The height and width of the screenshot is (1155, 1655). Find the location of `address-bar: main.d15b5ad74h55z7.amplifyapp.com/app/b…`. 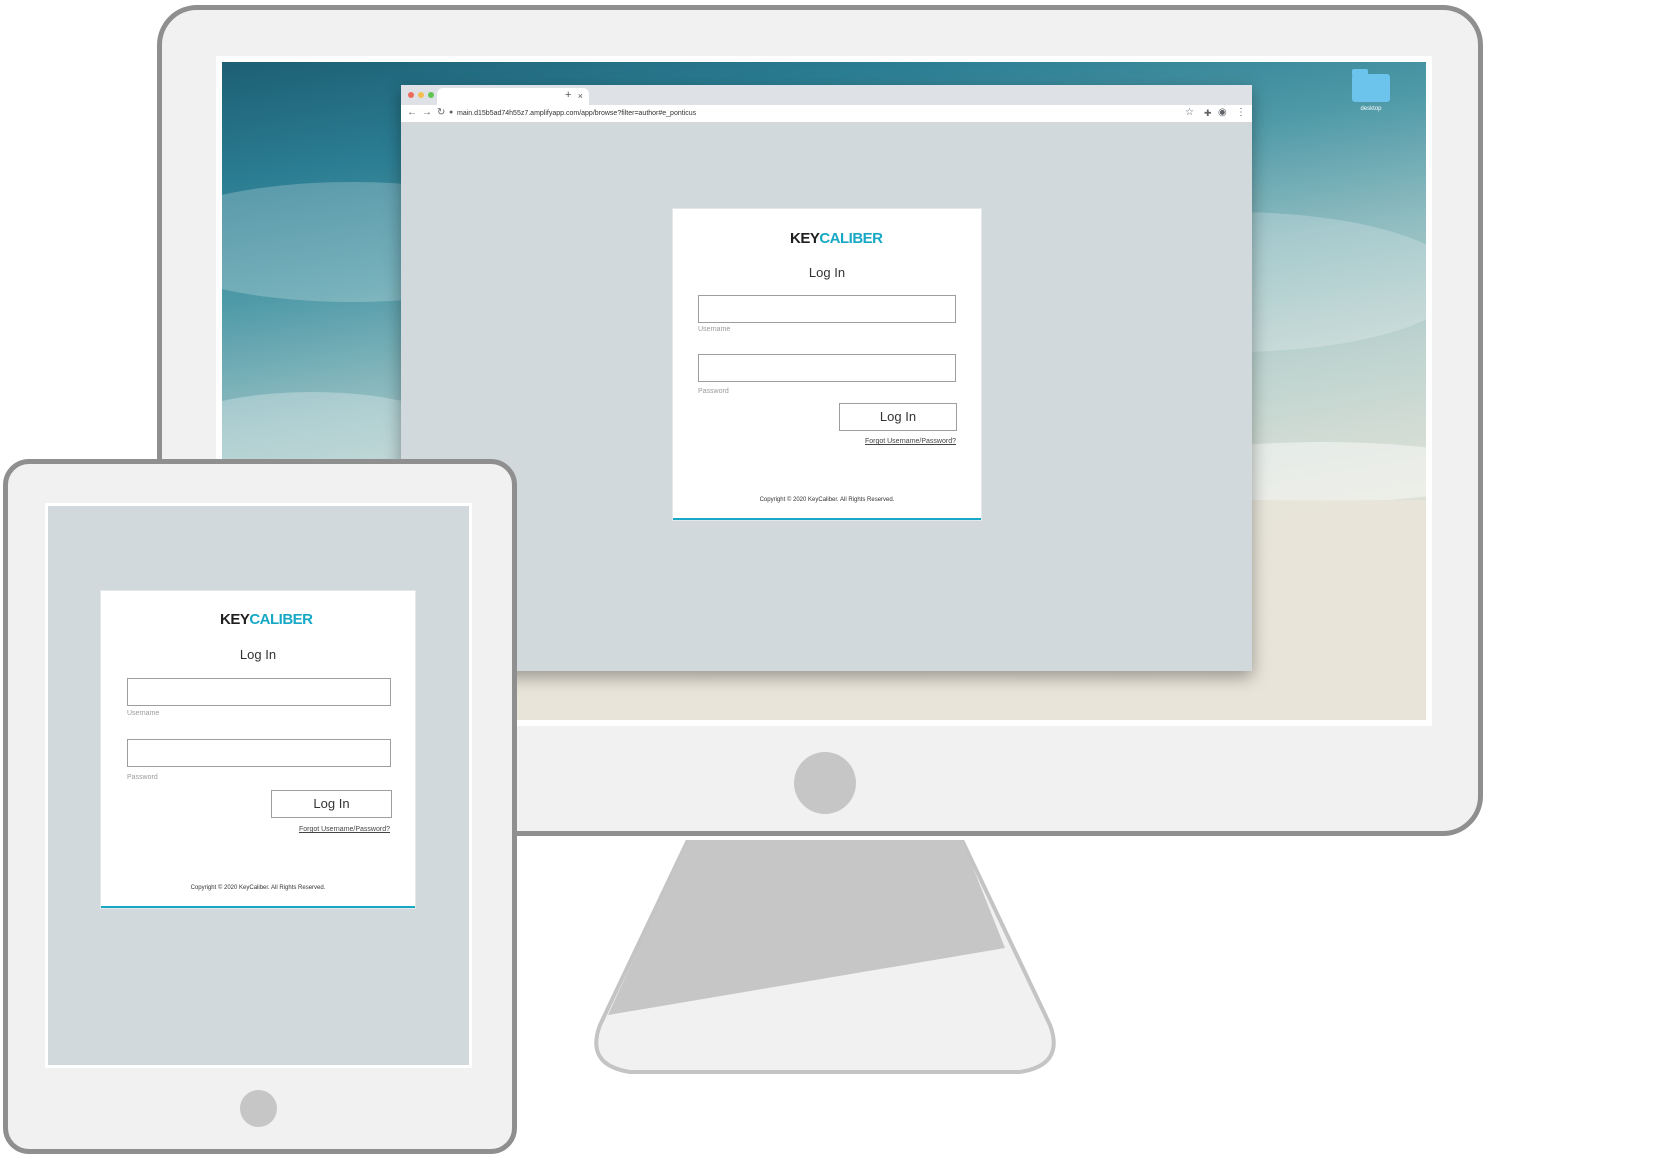

address-bar: main.d15b5ad74h55z7.amplifyapp.com/app/b… is located at coordinates (576, 113).